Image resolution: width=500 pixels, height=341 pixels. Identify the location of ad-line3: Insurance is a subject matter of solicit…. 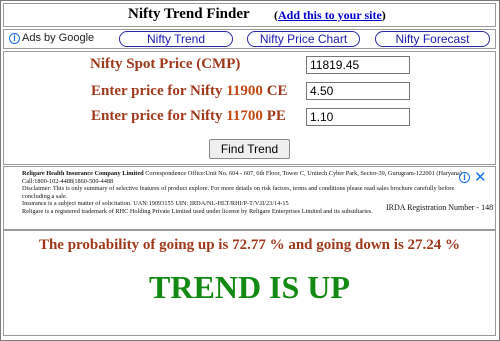
(155, 203).